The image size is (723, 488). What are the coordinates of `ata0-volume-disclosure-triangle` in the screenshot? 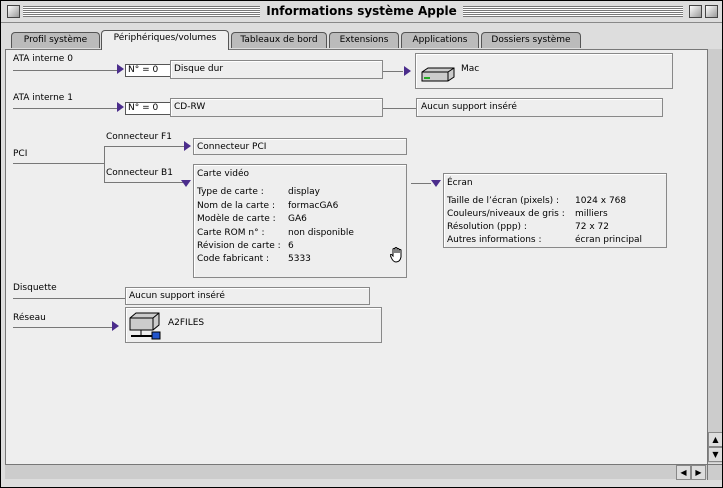 It's located at (407, 71).